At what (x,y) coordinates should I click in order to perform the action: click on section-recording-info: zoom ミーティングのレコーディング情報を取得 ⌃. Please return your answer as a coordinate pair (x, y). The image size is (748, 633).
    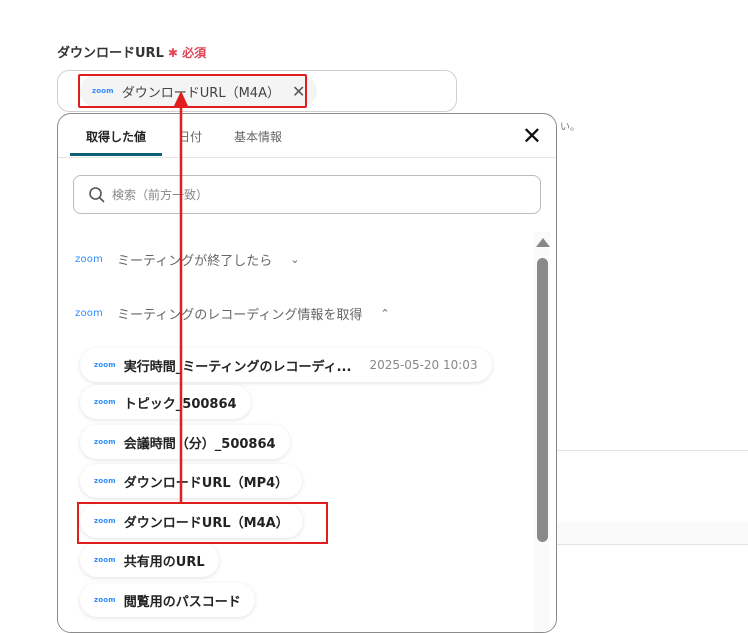
    Looking at the image, I should click on (232, 313).